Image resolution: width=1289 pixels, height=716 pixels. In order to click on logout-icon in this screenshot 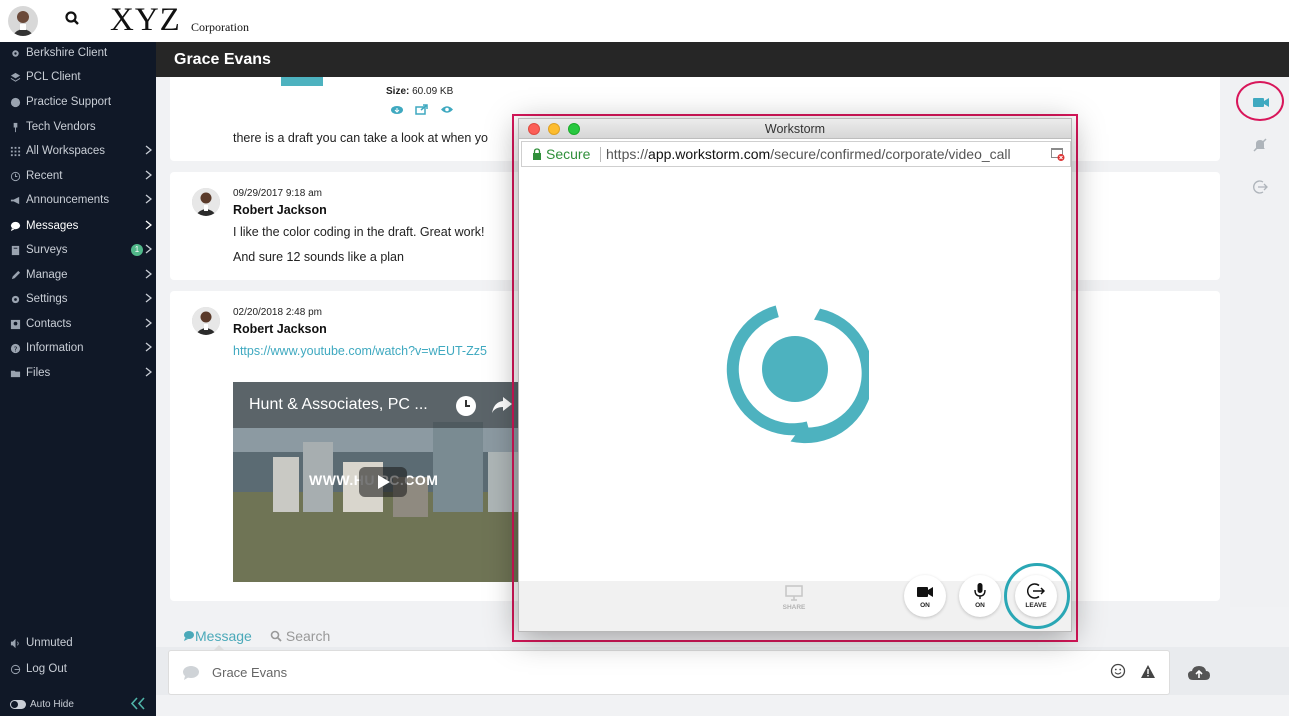, I will do `click(15, 669)`.